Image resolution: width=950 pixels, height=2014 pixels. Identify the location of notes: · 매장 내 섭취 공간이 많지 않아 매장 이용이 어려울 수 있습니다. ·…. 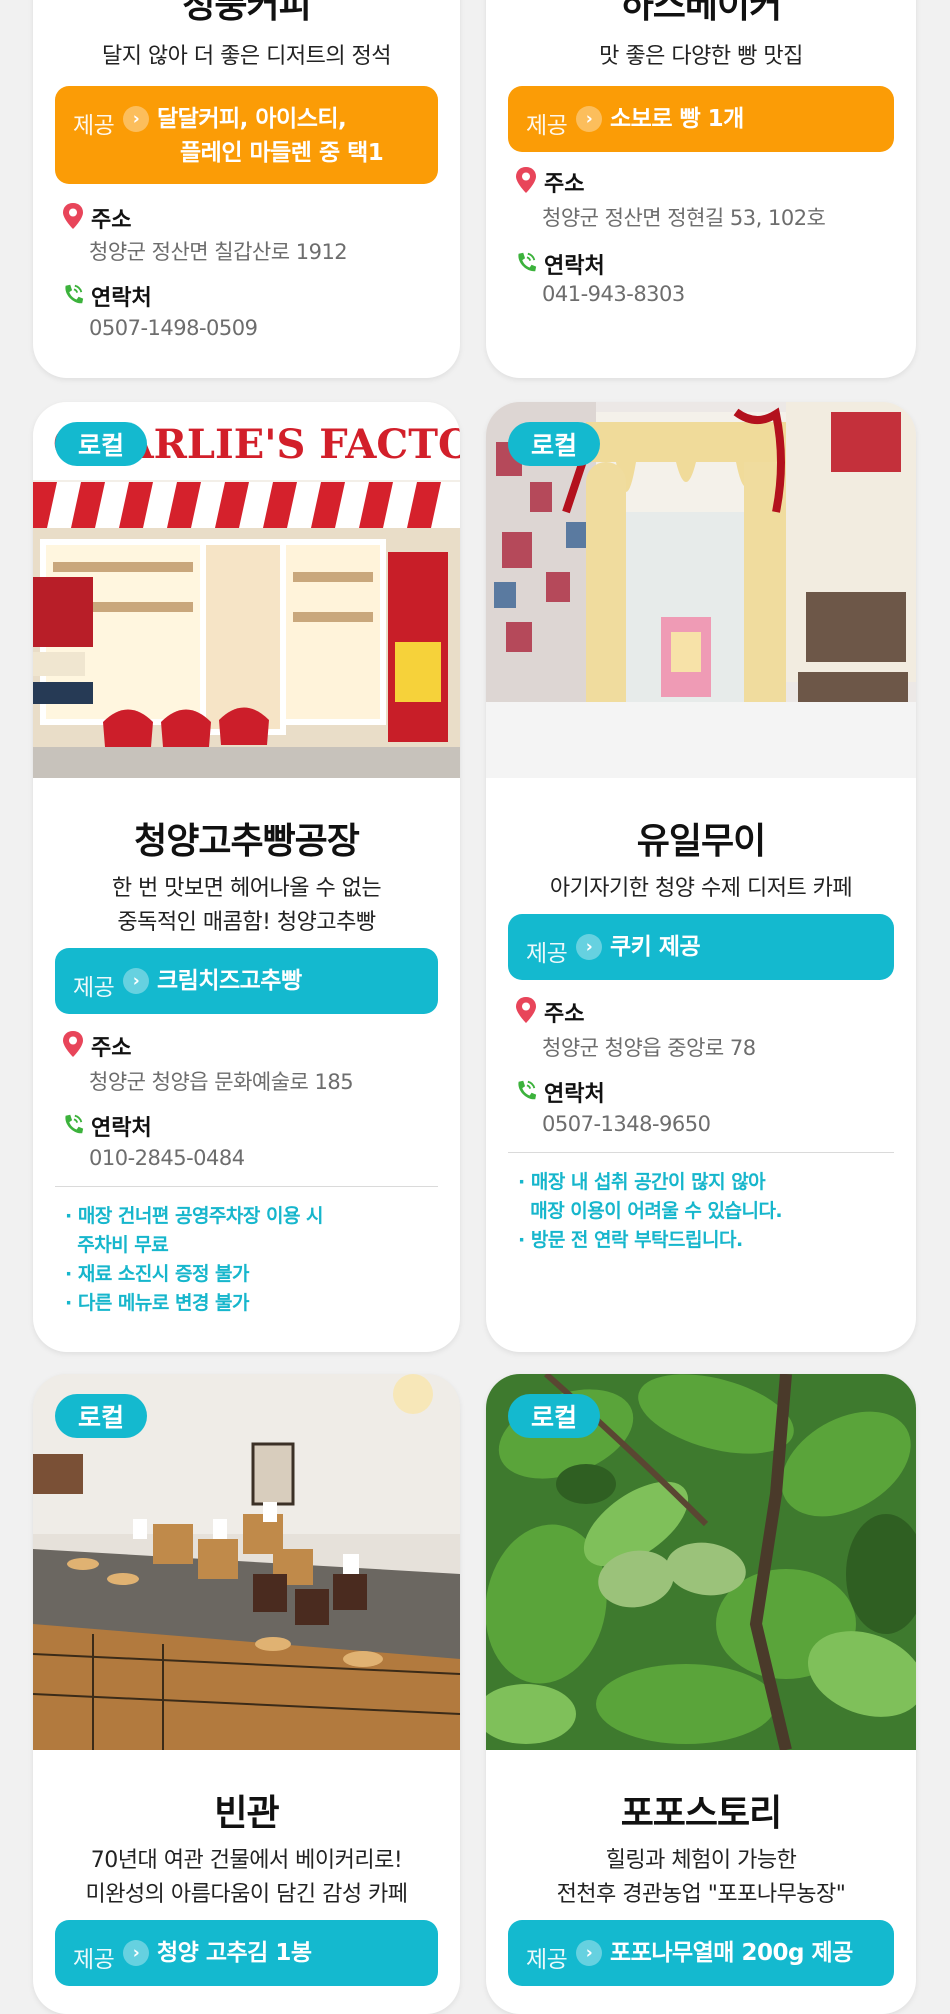
(650, 1211).